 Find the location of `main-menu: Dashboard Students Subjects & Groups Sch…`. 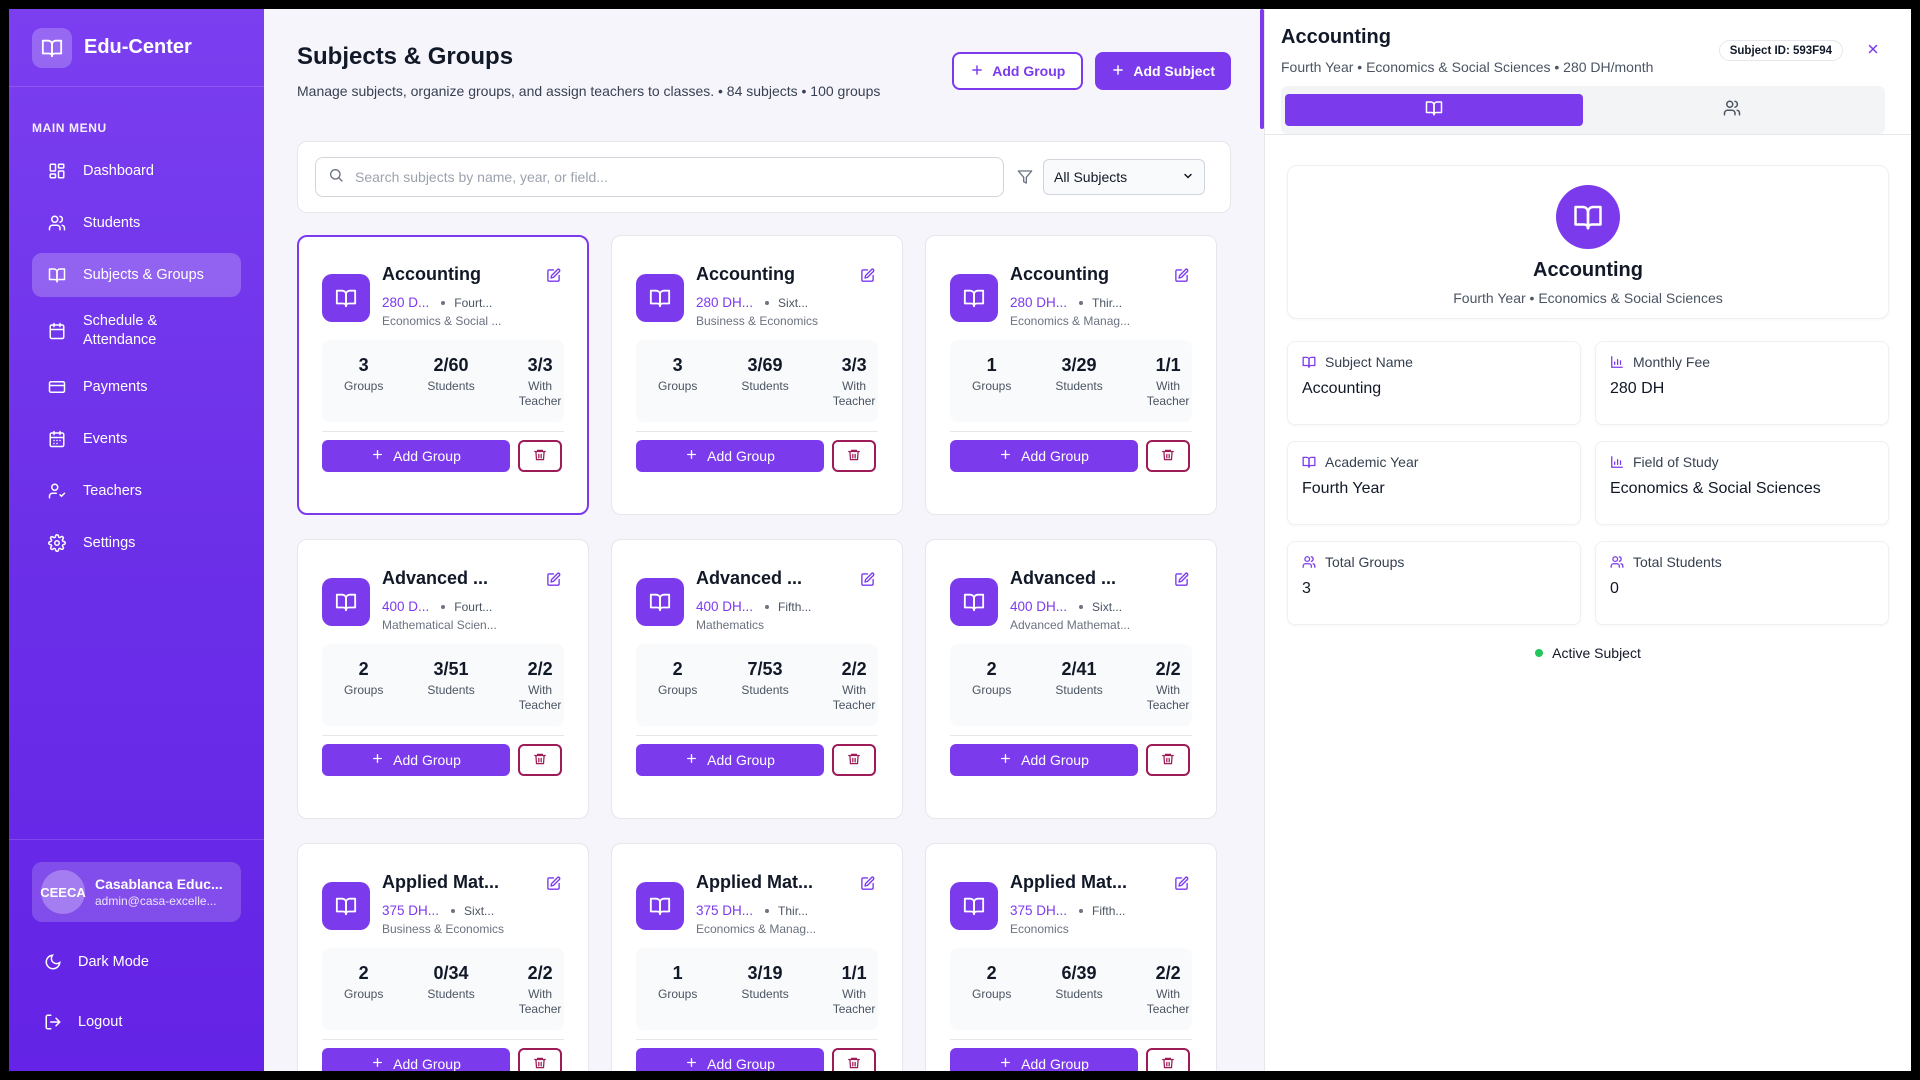

main-menu: Dashboard Students Subjects & Groups Sch… is located at coordinates (136, 357).